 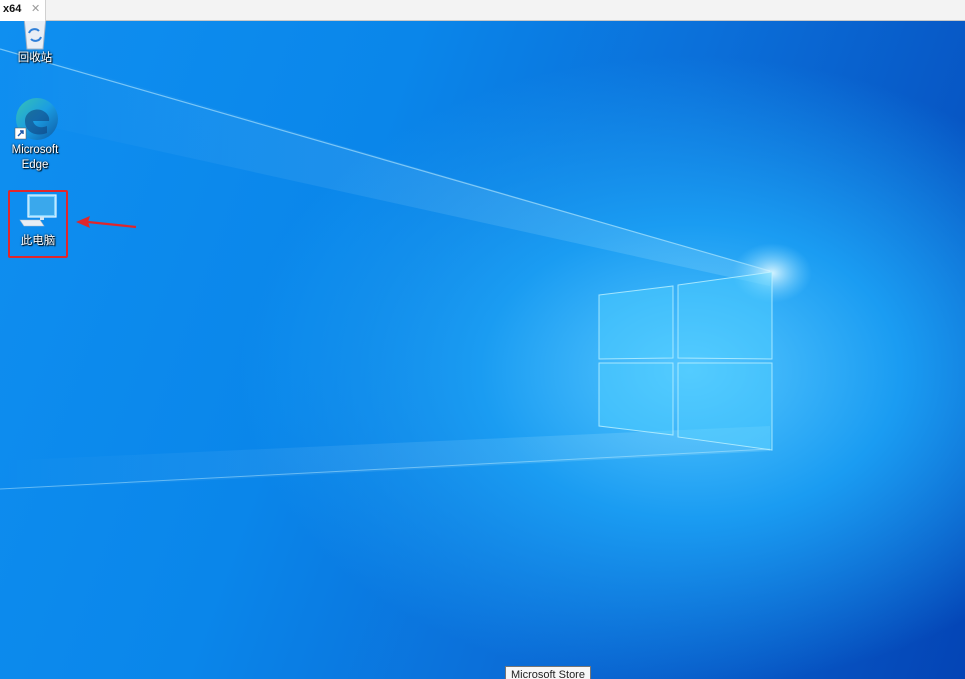 I want to click on recycle-bin-icon, so click(x=35, y=35).